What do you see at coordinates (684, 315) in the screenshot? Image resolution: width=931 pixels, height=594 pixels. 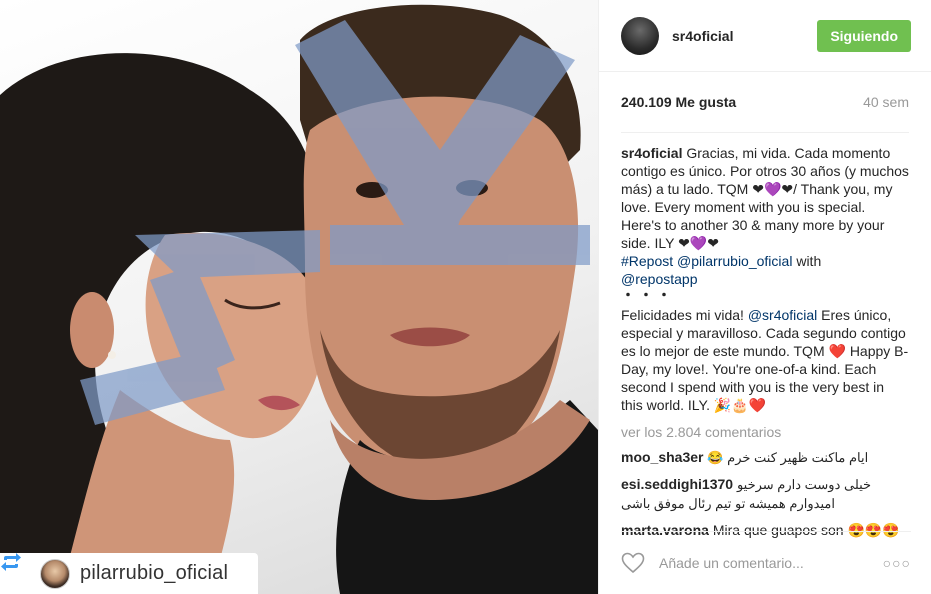 I see `caption-body-text-1: Felicidades mi vida!` at bounding box center [684, 315].